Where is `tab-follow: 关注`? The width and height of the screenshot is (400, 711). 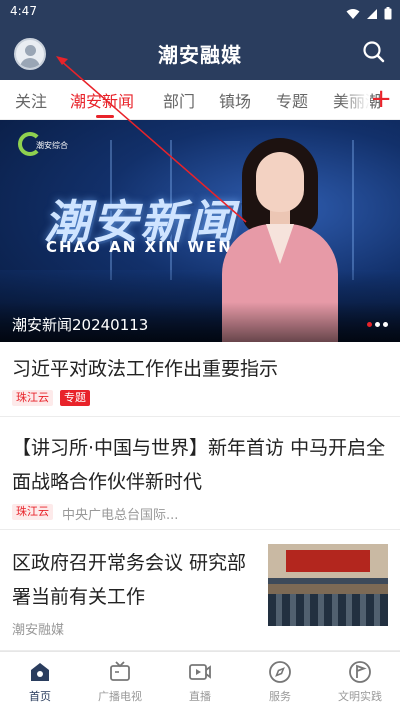
tab-follow: 关注 is located at coordinates (31, 100).